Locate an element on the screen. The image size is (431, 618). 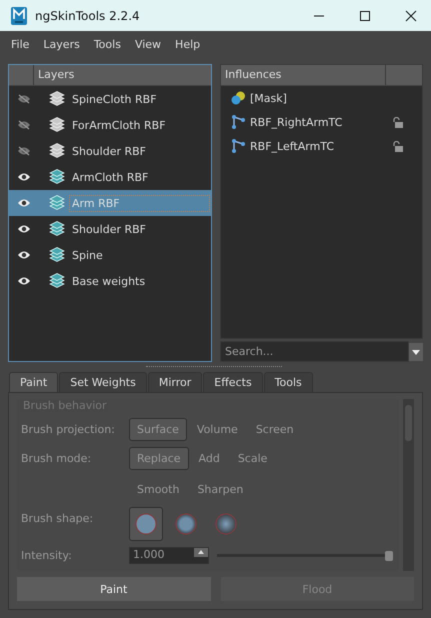
field-label: Brush projection: is located at coordinates (68, 429).